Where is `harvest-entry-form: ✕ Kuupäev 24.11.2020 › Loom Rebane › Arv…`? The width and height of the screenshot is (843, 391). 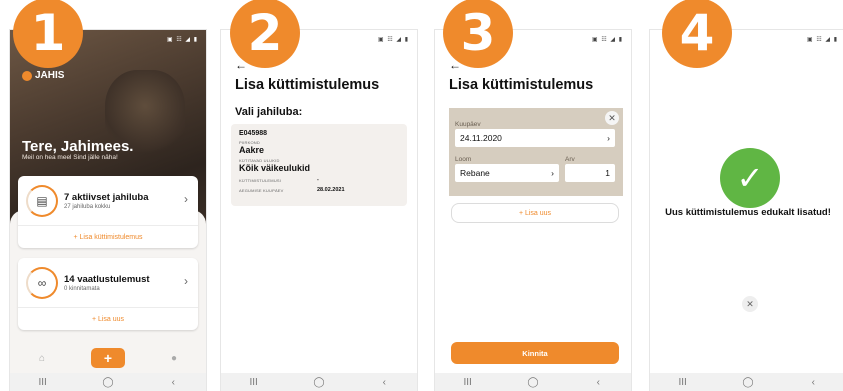 harvest-entry-form: ✕ Kuupäev 24.11.2020 › Loom Rebane › Arv… is located at coordinates (536, 152).